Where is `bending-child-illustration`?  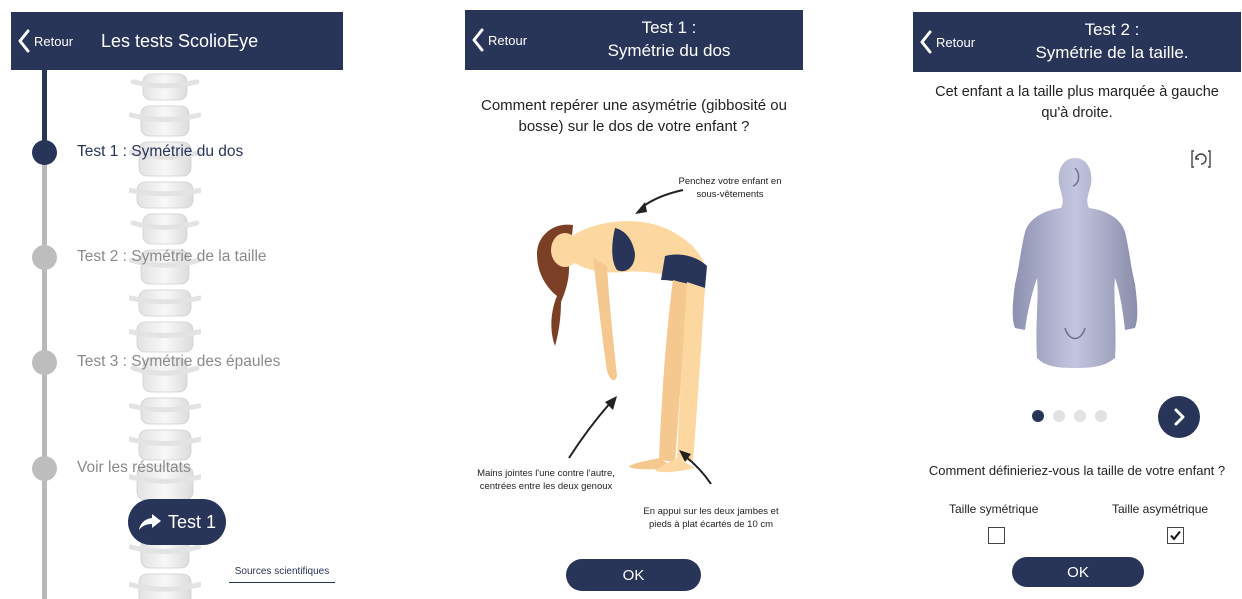
bending-child-illustration is located at coordinates (624, 337).